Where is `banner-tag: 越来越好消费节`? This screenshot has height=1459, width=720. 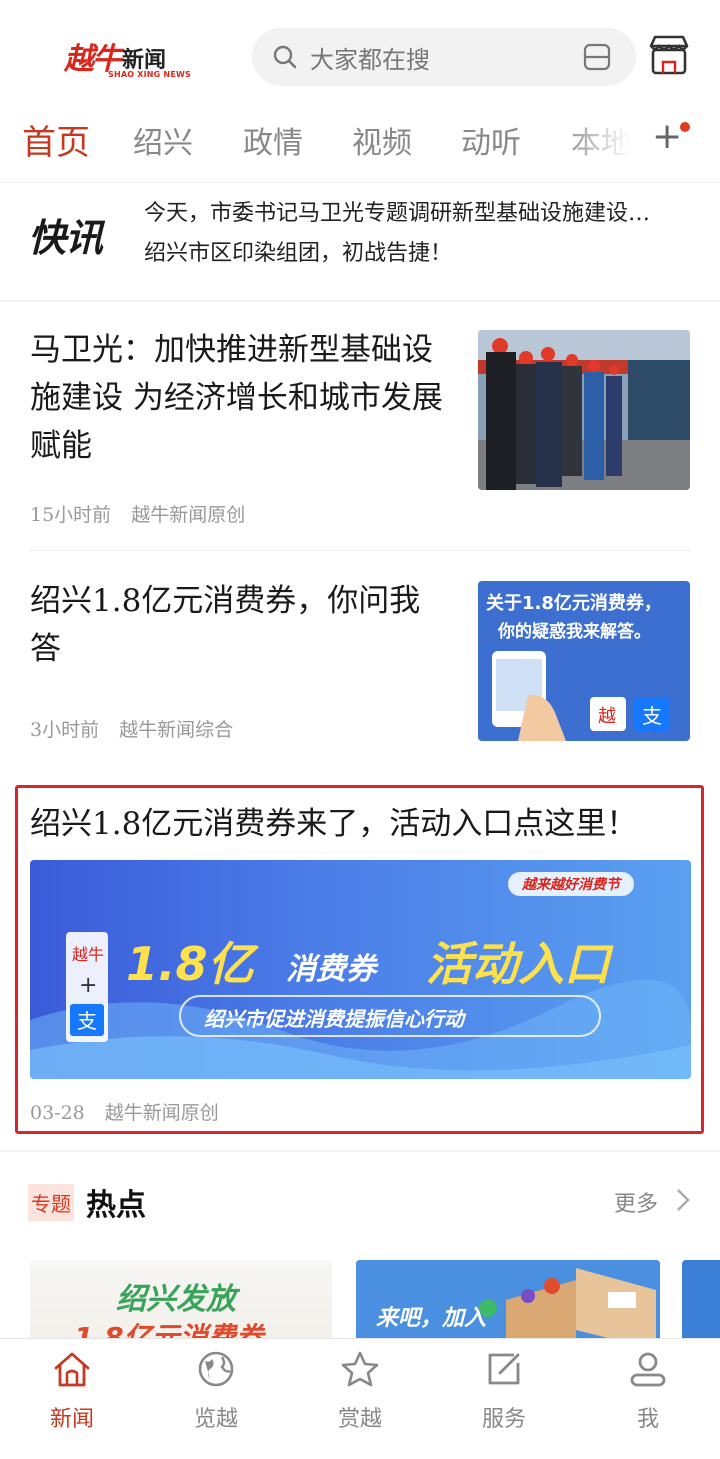
banner-tag: 越来越好消费节 is located at coordinates (571, 884).